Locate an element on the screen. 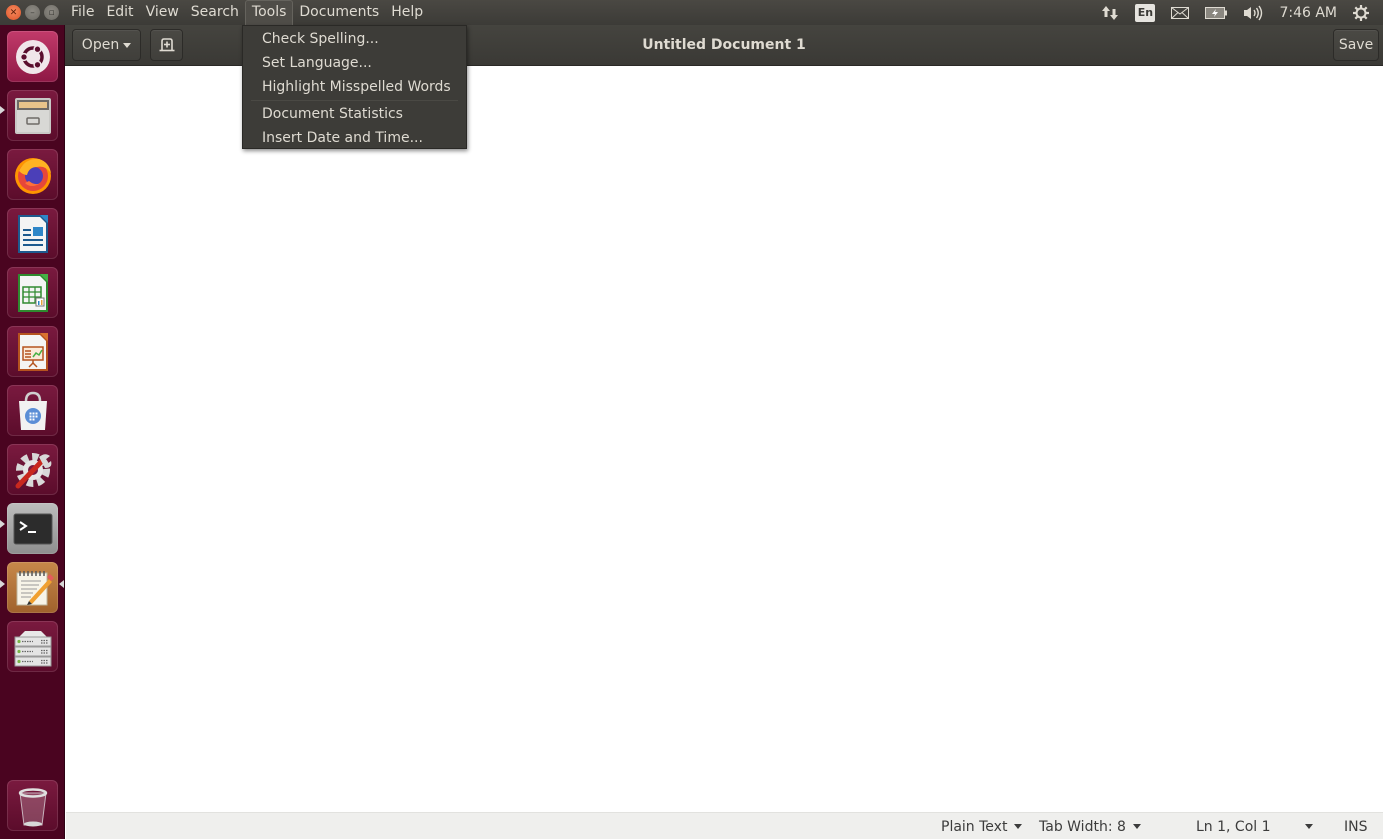  keyboard-layout-label: En is located at coordinates (1145, 12).